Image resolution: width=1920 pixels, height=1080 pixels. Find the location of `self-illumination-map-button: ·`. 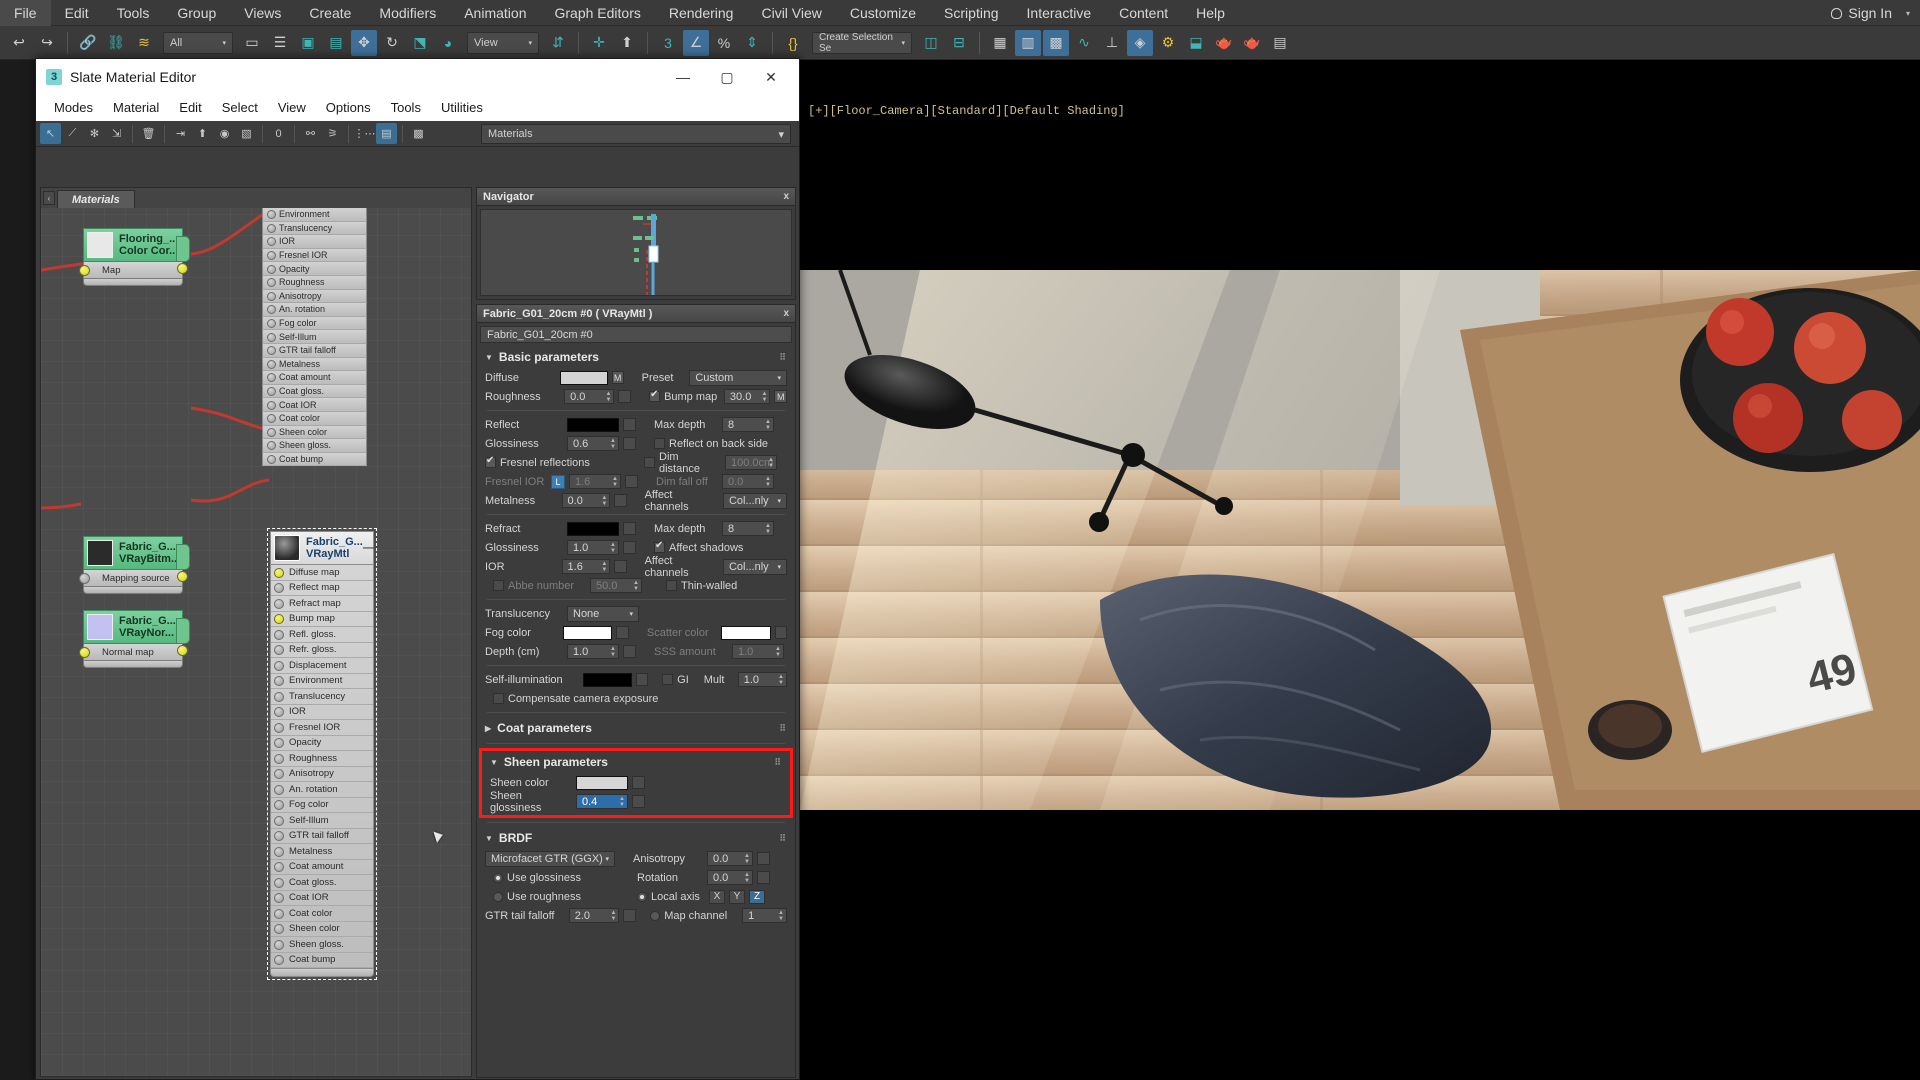

self-illumination-map-button: · is located at coordinates (642, 679).